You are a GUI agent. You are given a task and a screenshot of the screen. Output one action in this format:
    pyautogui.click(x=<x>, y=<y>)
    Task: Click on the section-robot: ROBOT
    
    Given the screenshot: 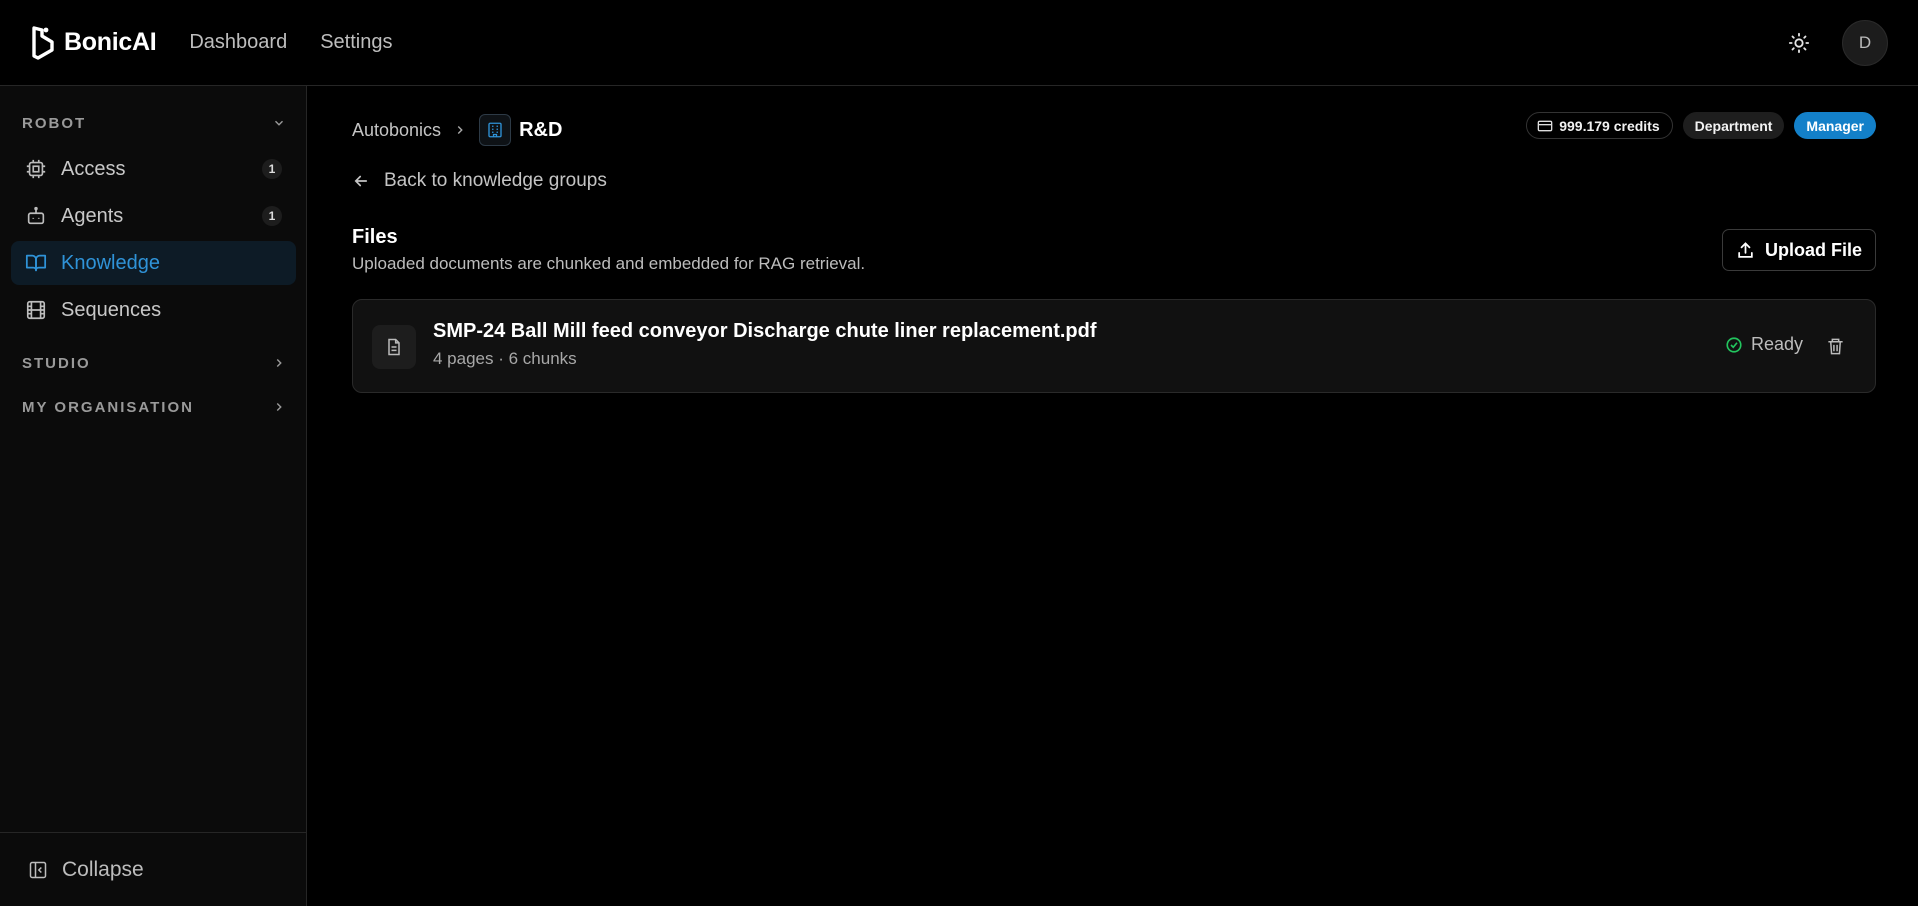 What is the action you would take?
    pyautogui.click(x=154, y=123)
    